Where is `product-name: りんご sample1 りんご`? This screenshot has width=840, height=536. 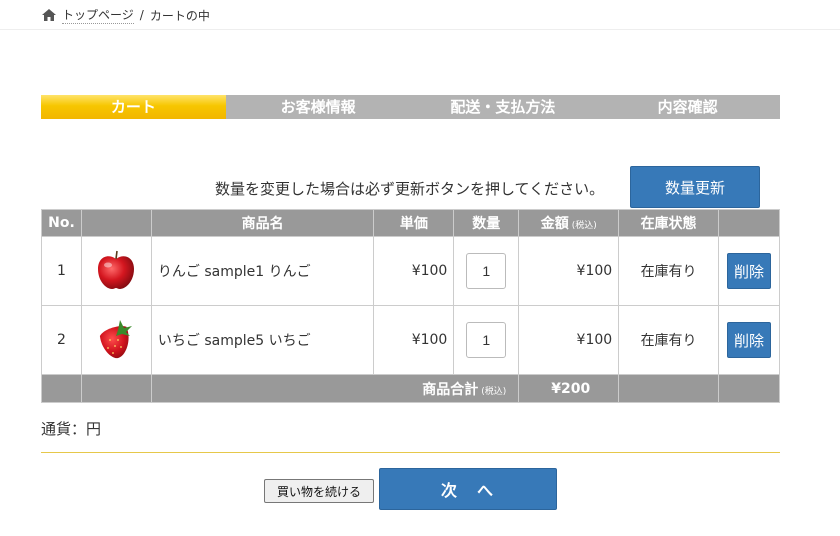
product-name: りんご sample1 りんご is located at coordinates (262, 271).